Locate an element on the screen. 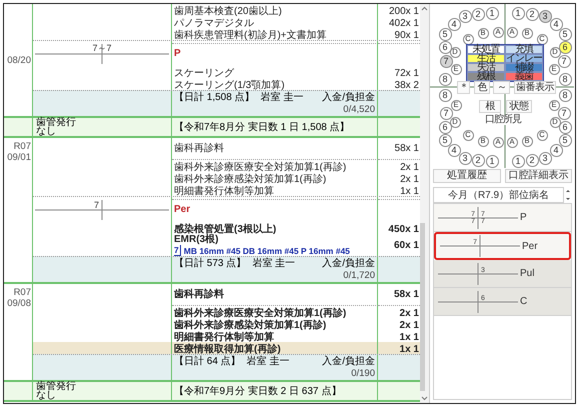 The width and height of the screenshot is (580, 408). findings-label: 口腔所見 is located at coordinates (503, 120).